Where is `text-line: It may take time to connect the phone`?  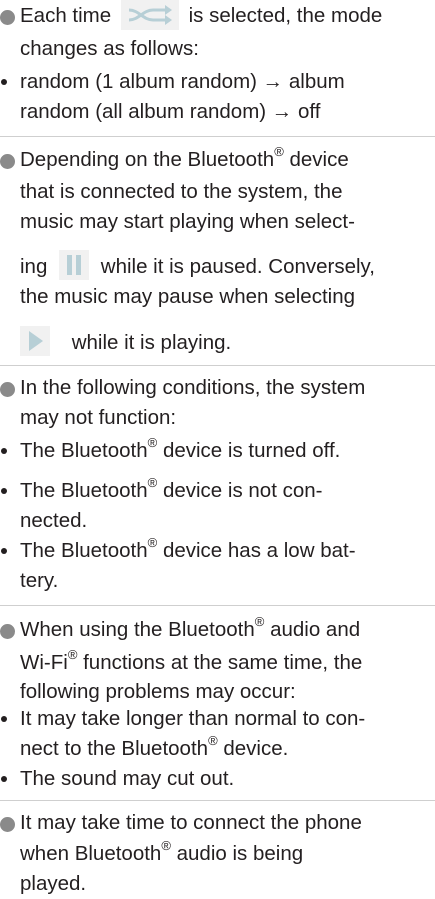 text-line: It may take time to connect the phone is located at coordinates (191, 822).